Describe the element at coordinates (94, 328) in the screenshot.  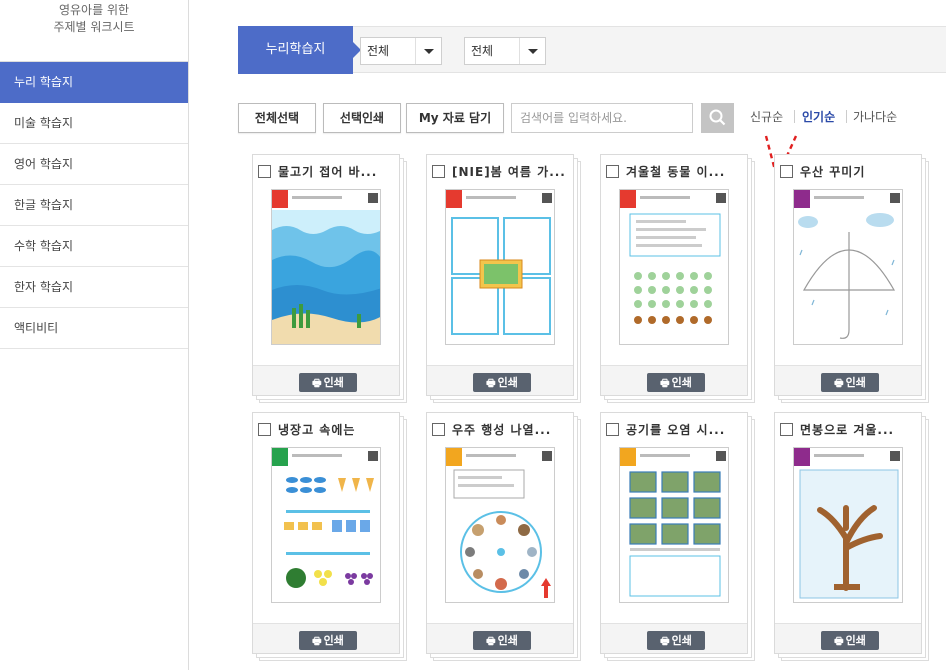
I see `sidebar-item-activity: 액티비티` at that location.